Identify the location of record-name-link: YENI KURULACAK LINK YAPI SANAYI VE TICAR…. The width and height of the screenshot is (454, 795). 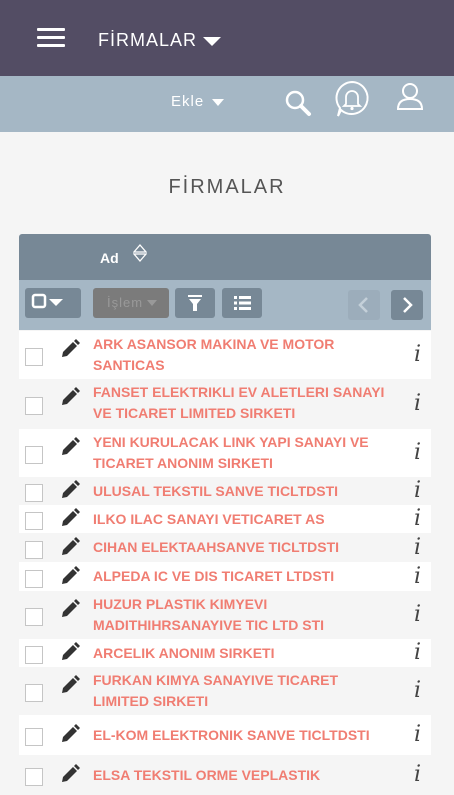
(243, 453).